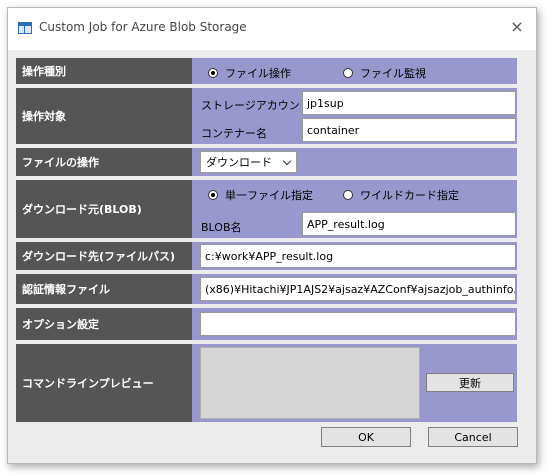  What do you see at coordinates (393, 73) in the screenshot?
I see `radio-file-monitor-label: ファイル監視` at bounding box center [393, 73].